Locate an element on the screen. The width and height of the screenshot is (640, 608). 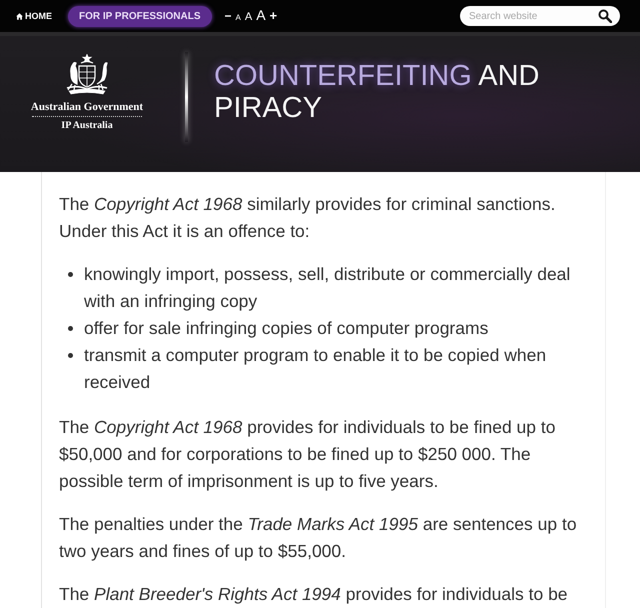
search-icon is located at coordinates (605, 16).